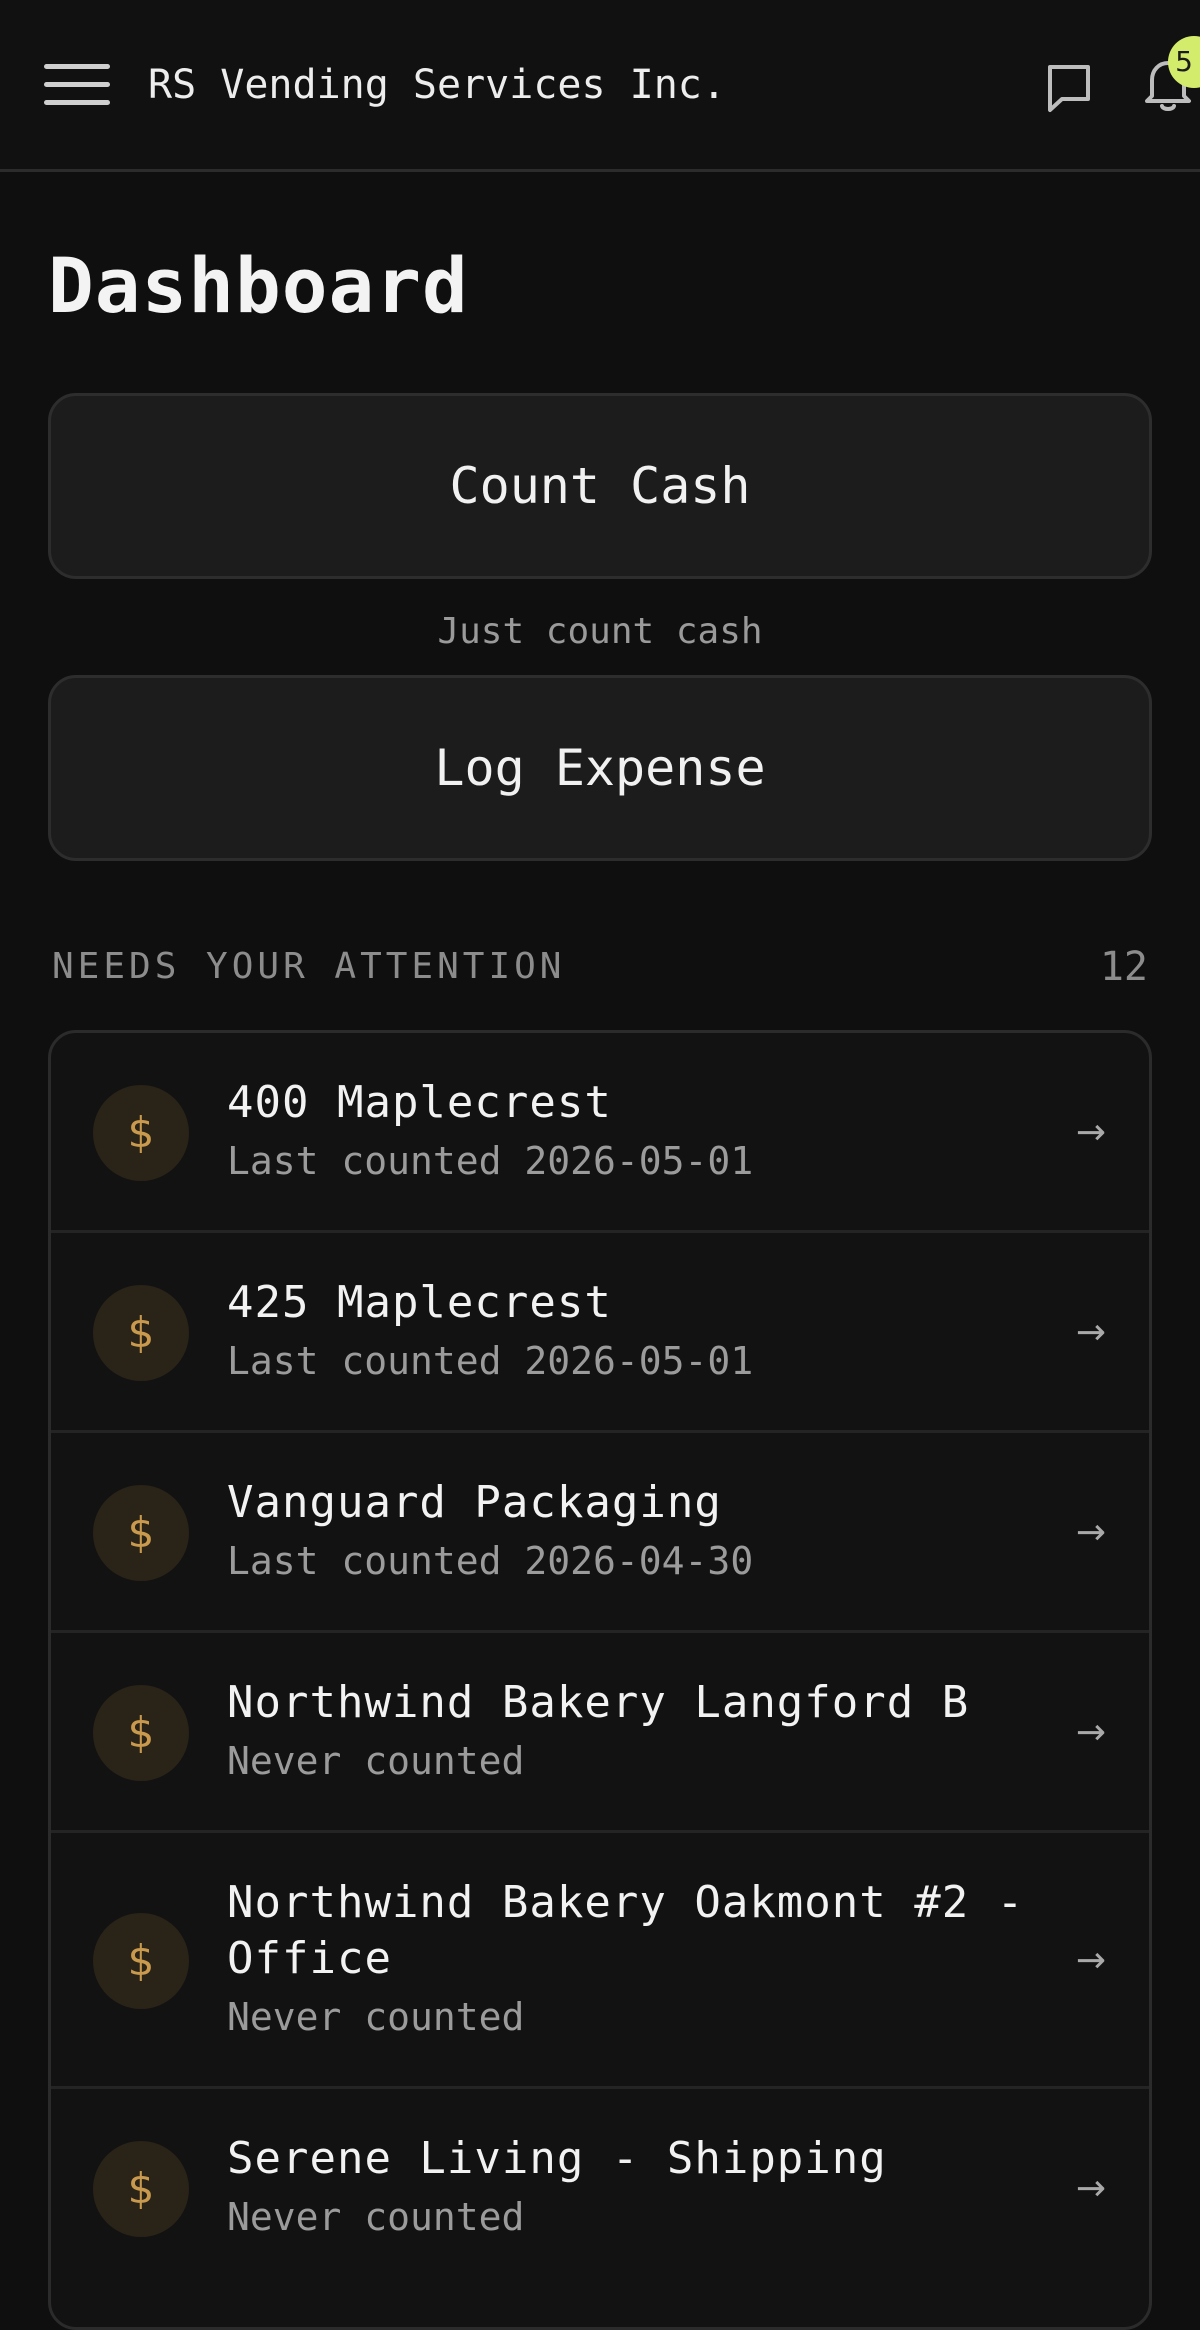  Describe the element at coordinates (1069, 88) in the screenshot. I see `chat-bubble-icon` at that location.